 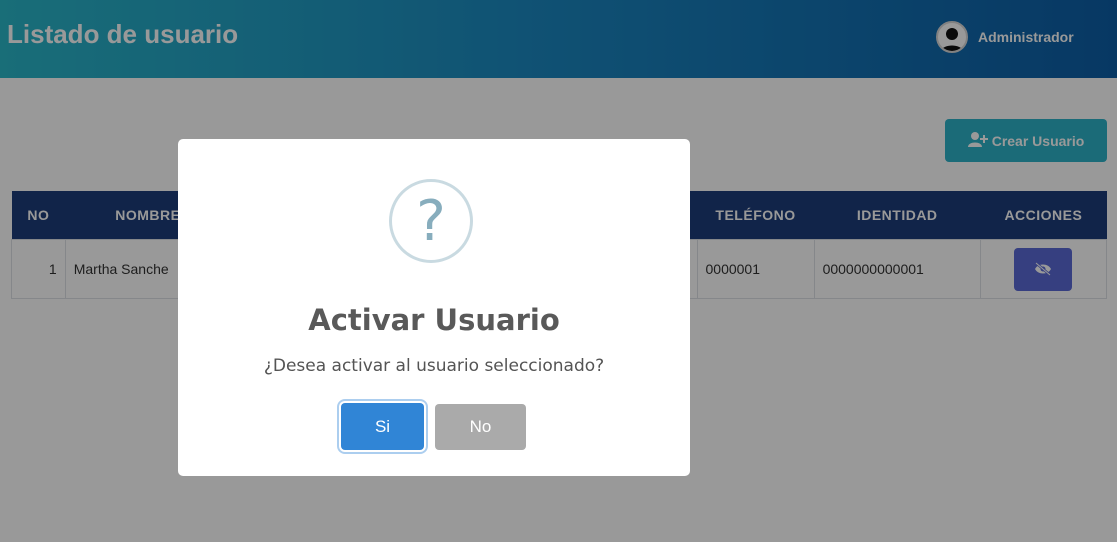 What do you see at coordinates (431, 221) in the screenshot?
I see `question-icon: ?` at bounding box center [431, 221].